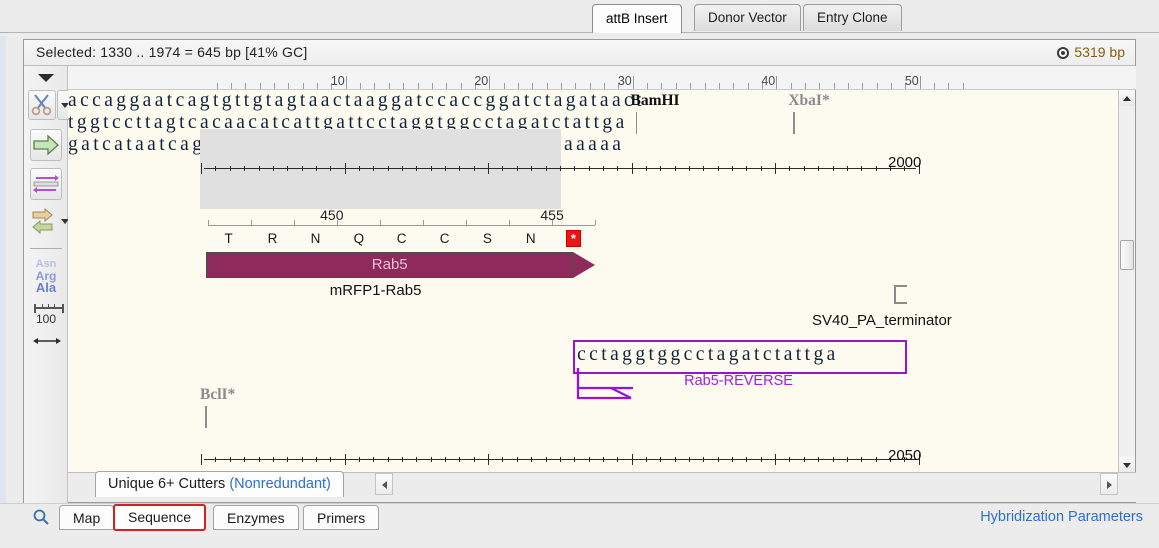  I want to click on translation-residue: C, so click(401, 238).